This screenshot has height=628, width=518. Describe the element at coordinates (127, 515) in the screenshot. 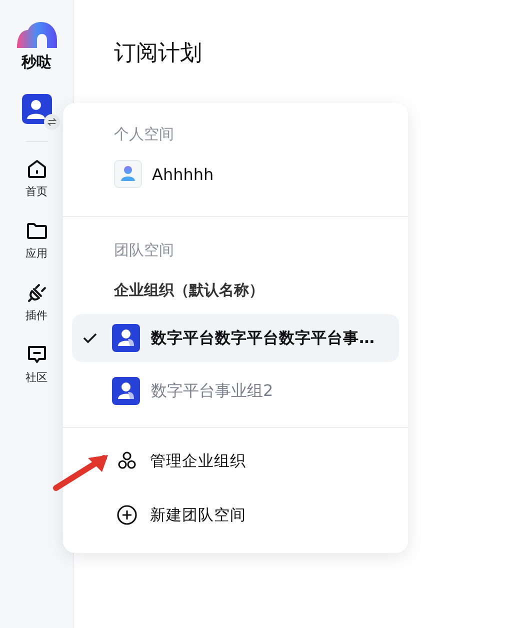

I see `add-icon` at that location.